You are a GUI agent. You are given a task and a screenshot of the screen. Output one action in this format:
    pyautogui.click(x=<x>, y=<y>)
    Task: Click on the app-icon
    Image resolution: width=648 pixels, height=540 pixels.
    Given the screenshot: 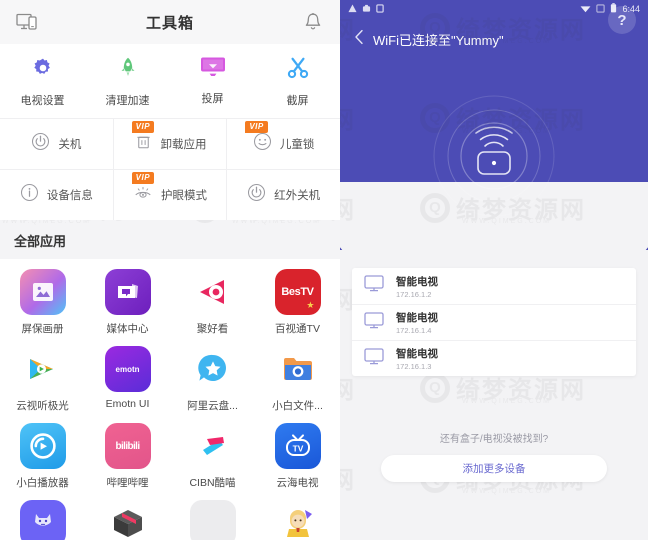 What is the action you would take?
    pyautogui.click(x=380, y=9)
    